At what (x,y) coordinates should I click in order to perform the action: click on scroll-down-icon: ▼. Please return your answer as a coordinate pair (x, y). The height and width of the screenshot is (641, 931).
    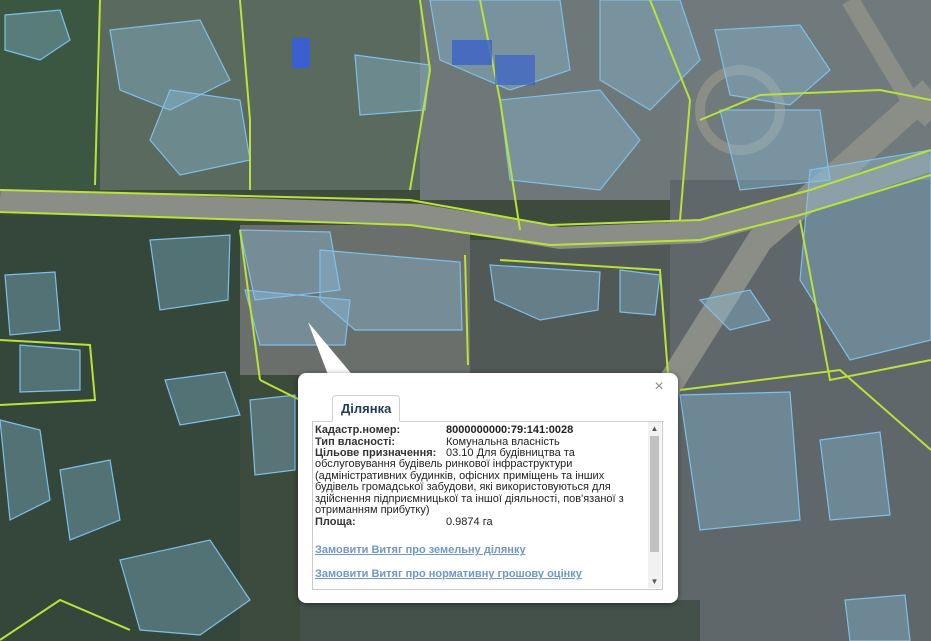
    Looking at the image, I should click on (654, 581).